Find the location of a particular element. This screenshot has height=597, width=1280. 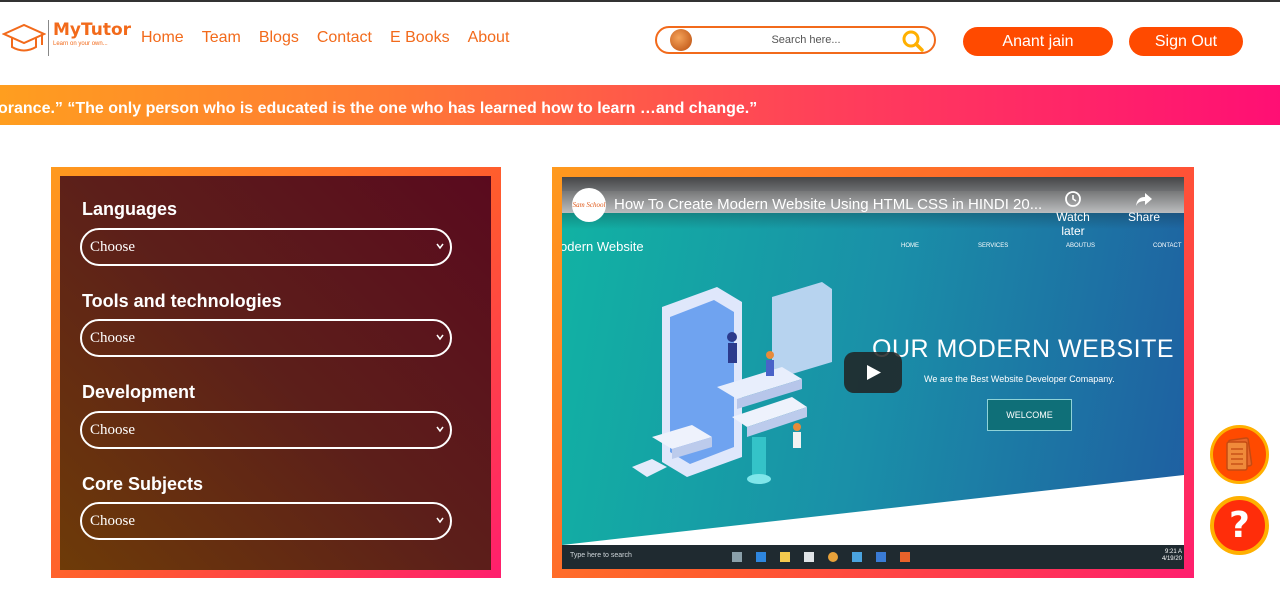

sign-out-button: Sign Out is located at coordinates (1186, 41).